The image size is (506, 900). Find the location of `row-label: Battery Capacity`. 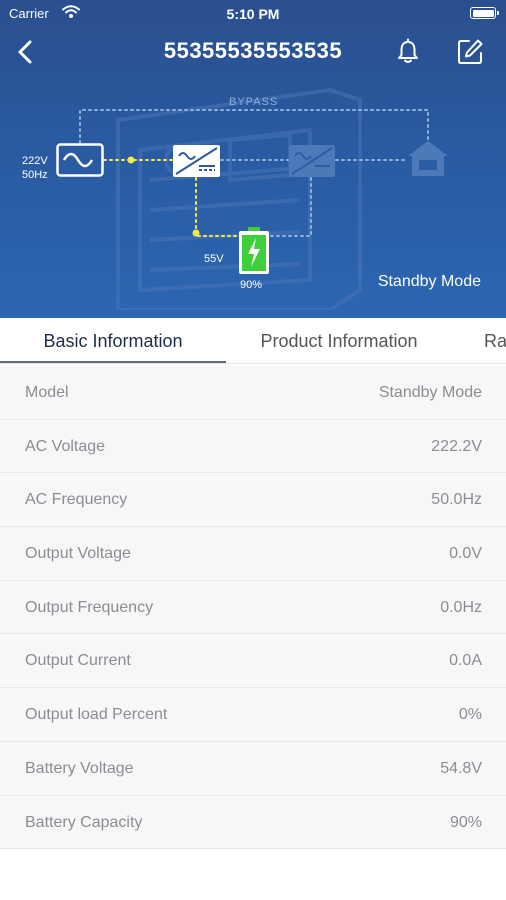

row-label: Battery Capacity is located at coordinates (84, 822).